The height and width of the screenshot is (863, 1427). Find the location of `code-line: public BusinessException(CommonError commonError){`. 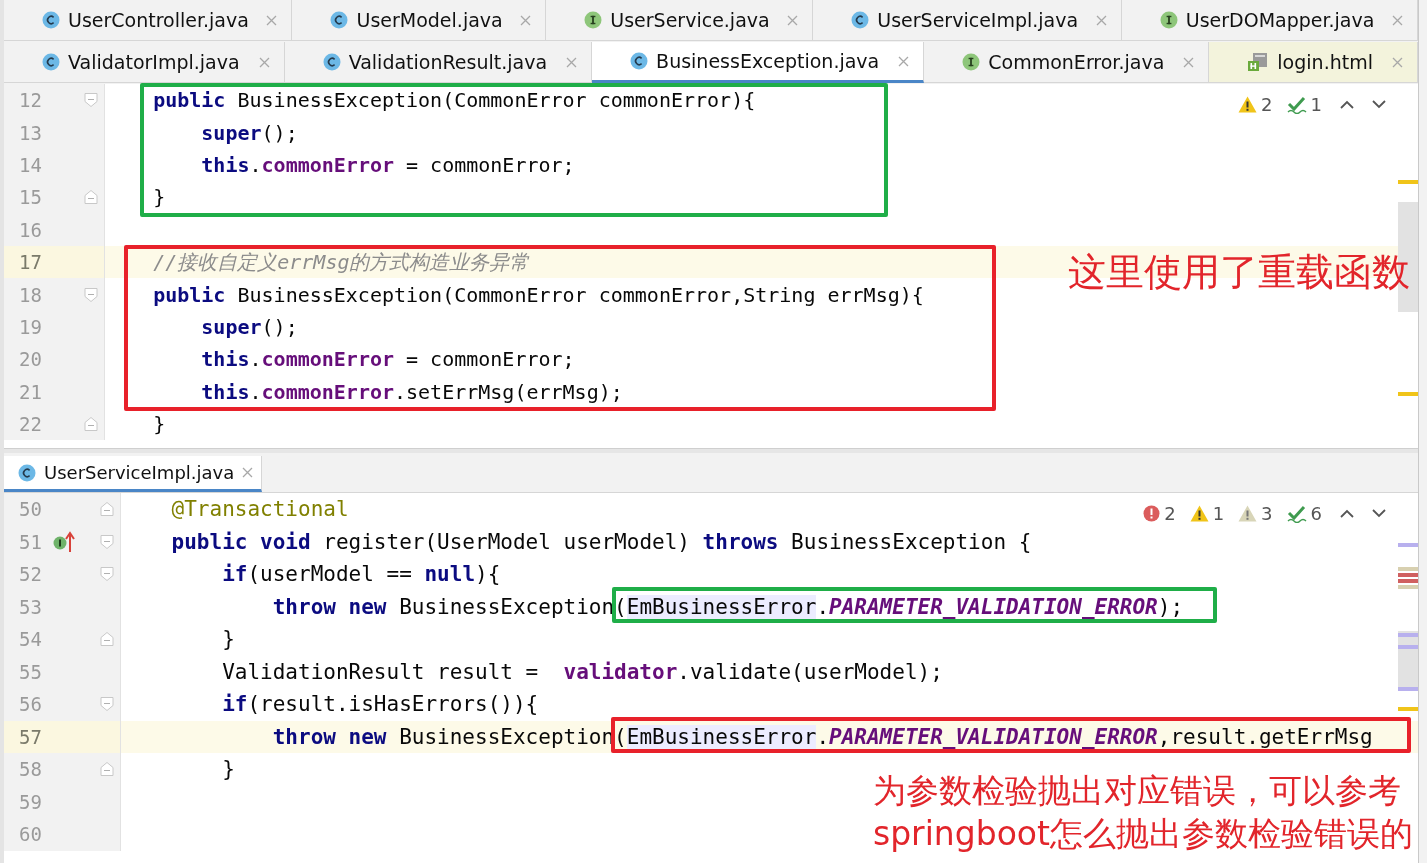

code-line: public BusinessException(CommonError commonError){ is located at coordinates (454, 100).